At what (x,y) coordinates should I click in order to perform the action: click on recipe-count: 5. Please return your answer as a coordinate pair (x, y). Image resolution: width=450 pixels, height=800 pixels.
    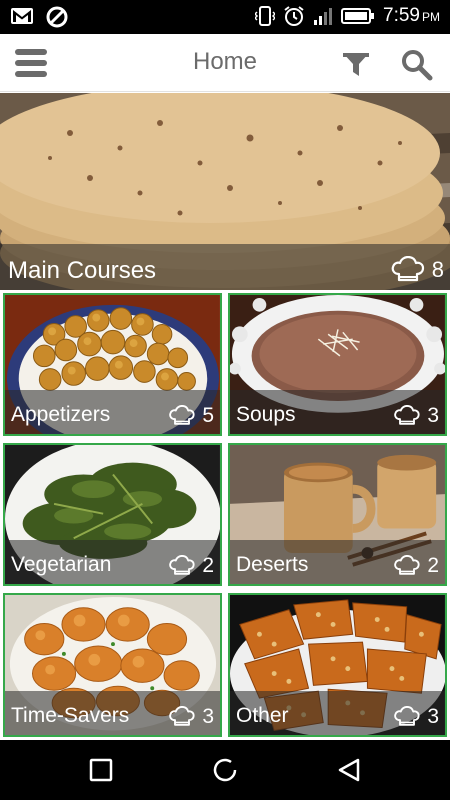
    Looking at the image, I should click on (208, 415).